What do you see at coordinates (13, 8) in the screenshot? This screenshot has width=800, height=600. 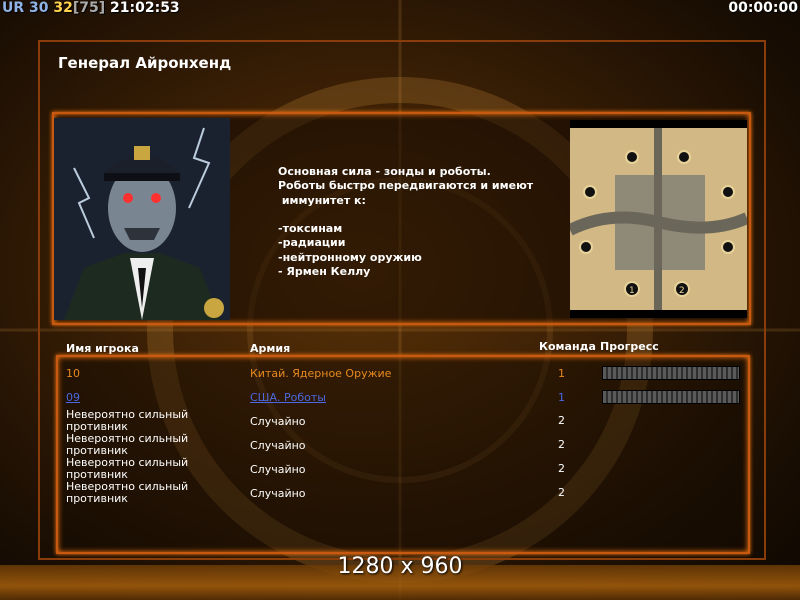 I see `hud-ur: UR` at bounding box center [13, 8].